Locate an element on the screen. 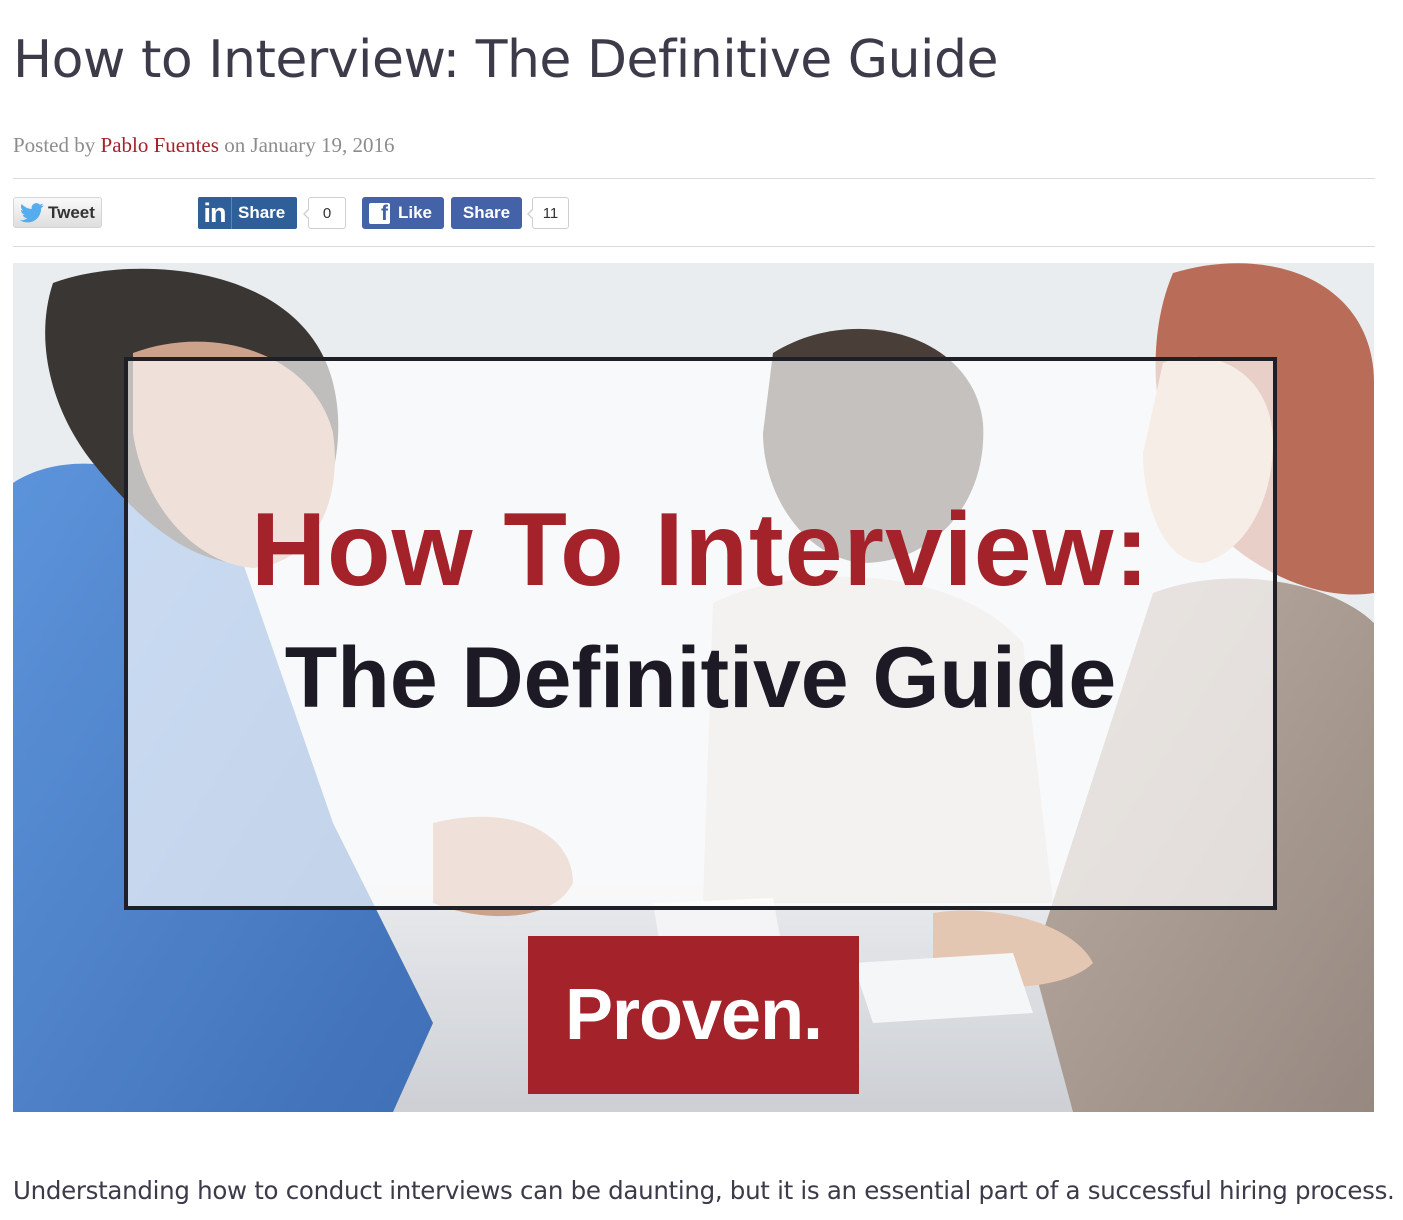 Image resolution: width=1403 pixels, height=1220 pixels. facebook-share-button: Share is located at coordinates (486, 213).